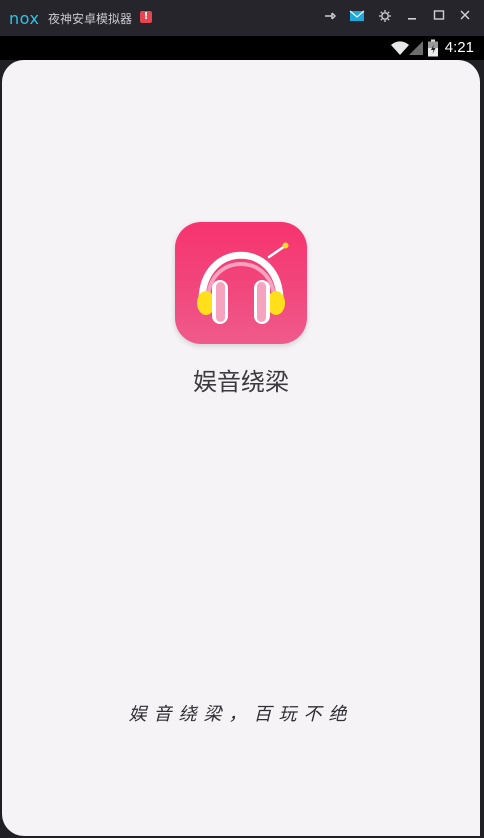 The height and width of the screenshot is (838, 484). I want to click on gear-icon, so click(385, 18).